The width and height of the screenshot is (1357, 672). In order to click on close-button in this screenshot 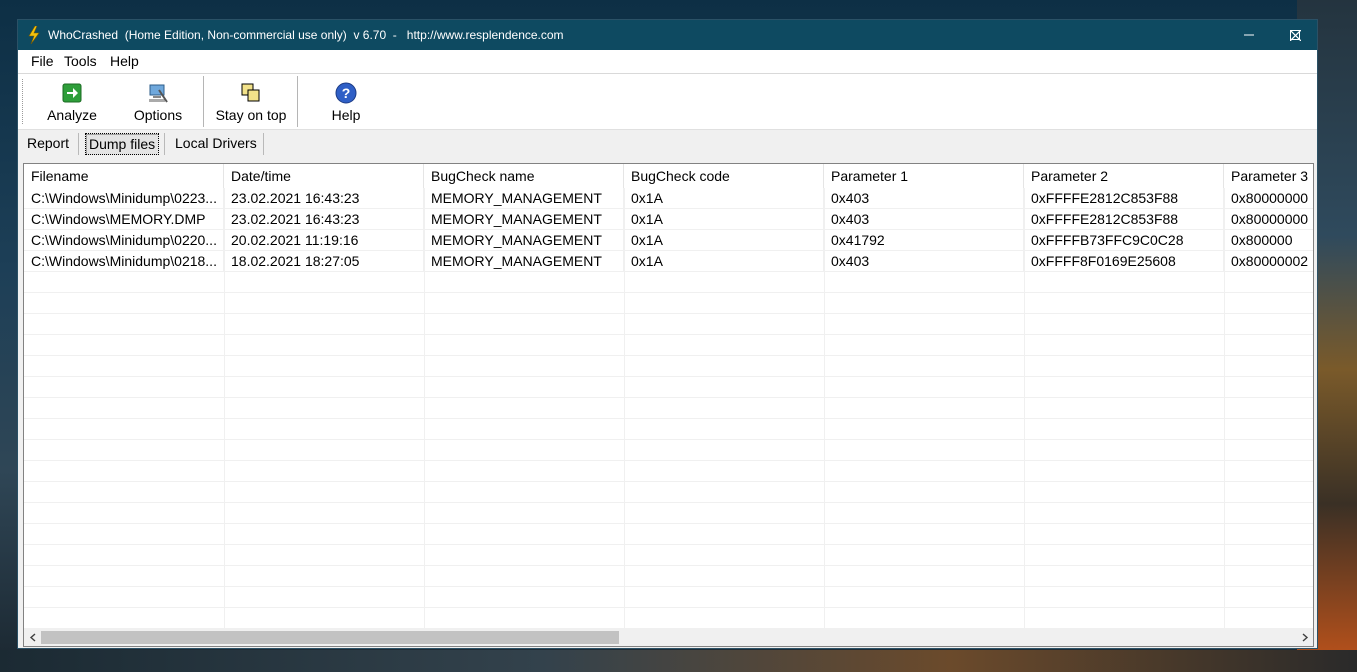, I will do `click(1295, 35)`.